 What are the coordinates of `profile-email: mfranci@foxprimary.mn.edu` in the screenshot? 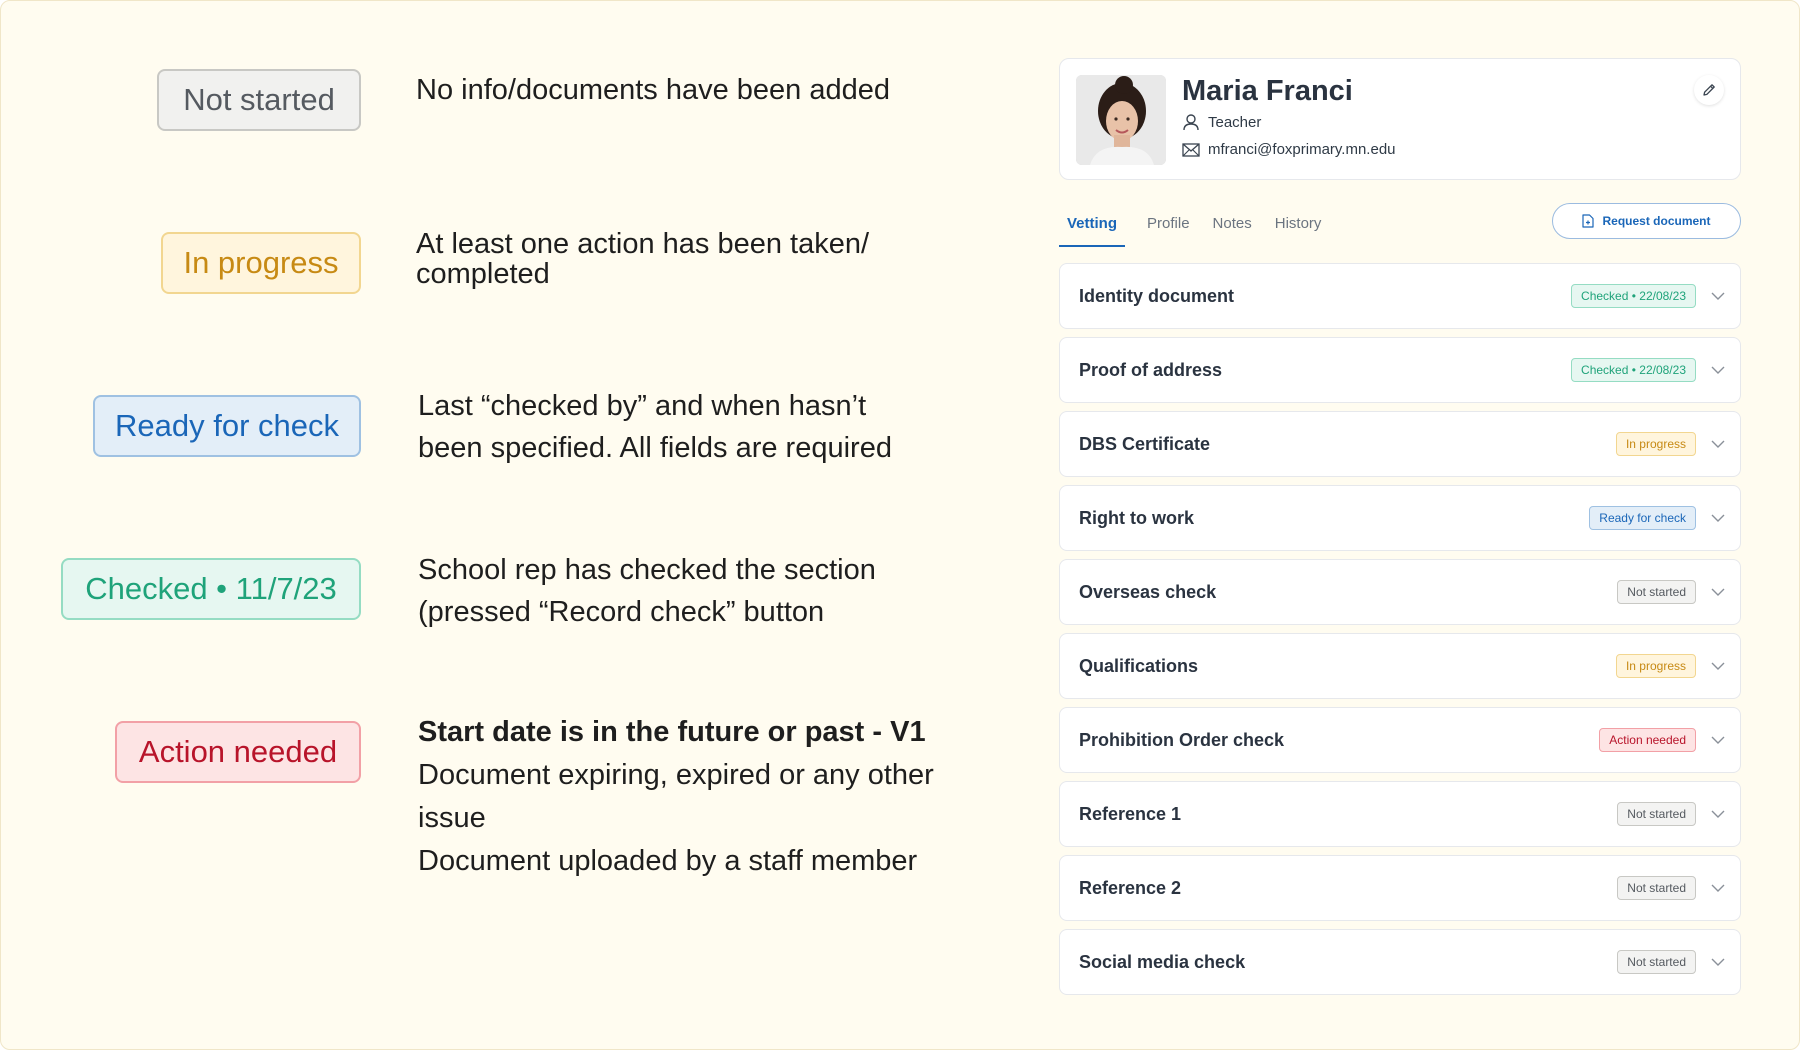 It's located at (1289, 149).